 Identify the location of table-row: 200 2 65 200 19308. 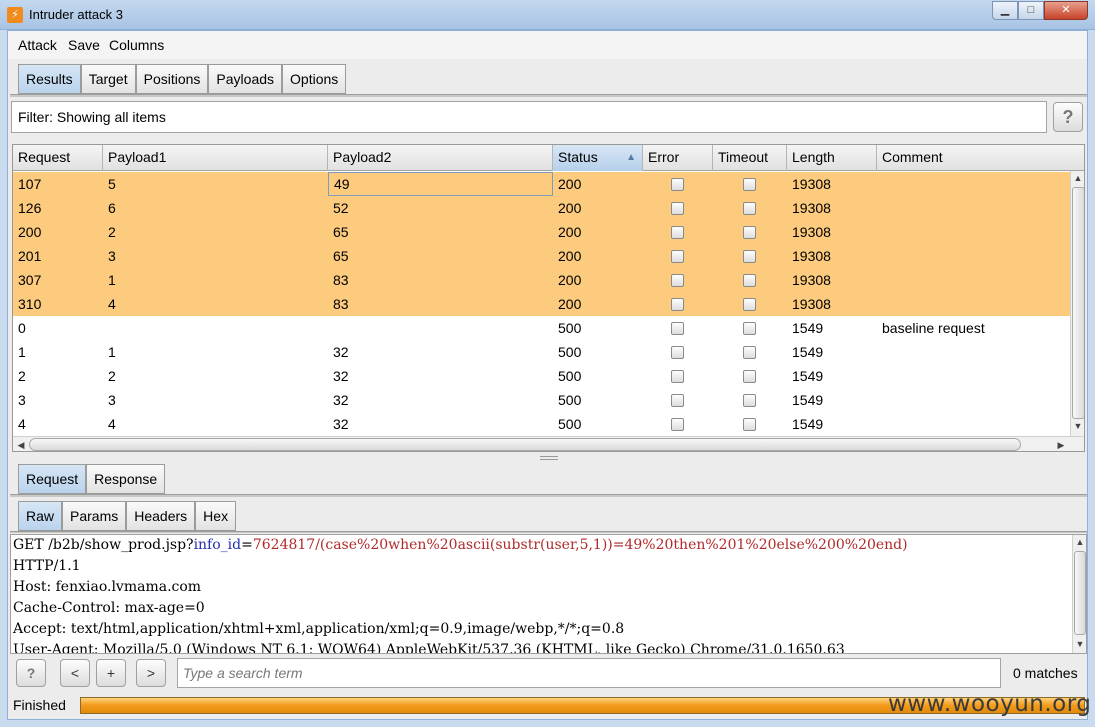
(541, 232).